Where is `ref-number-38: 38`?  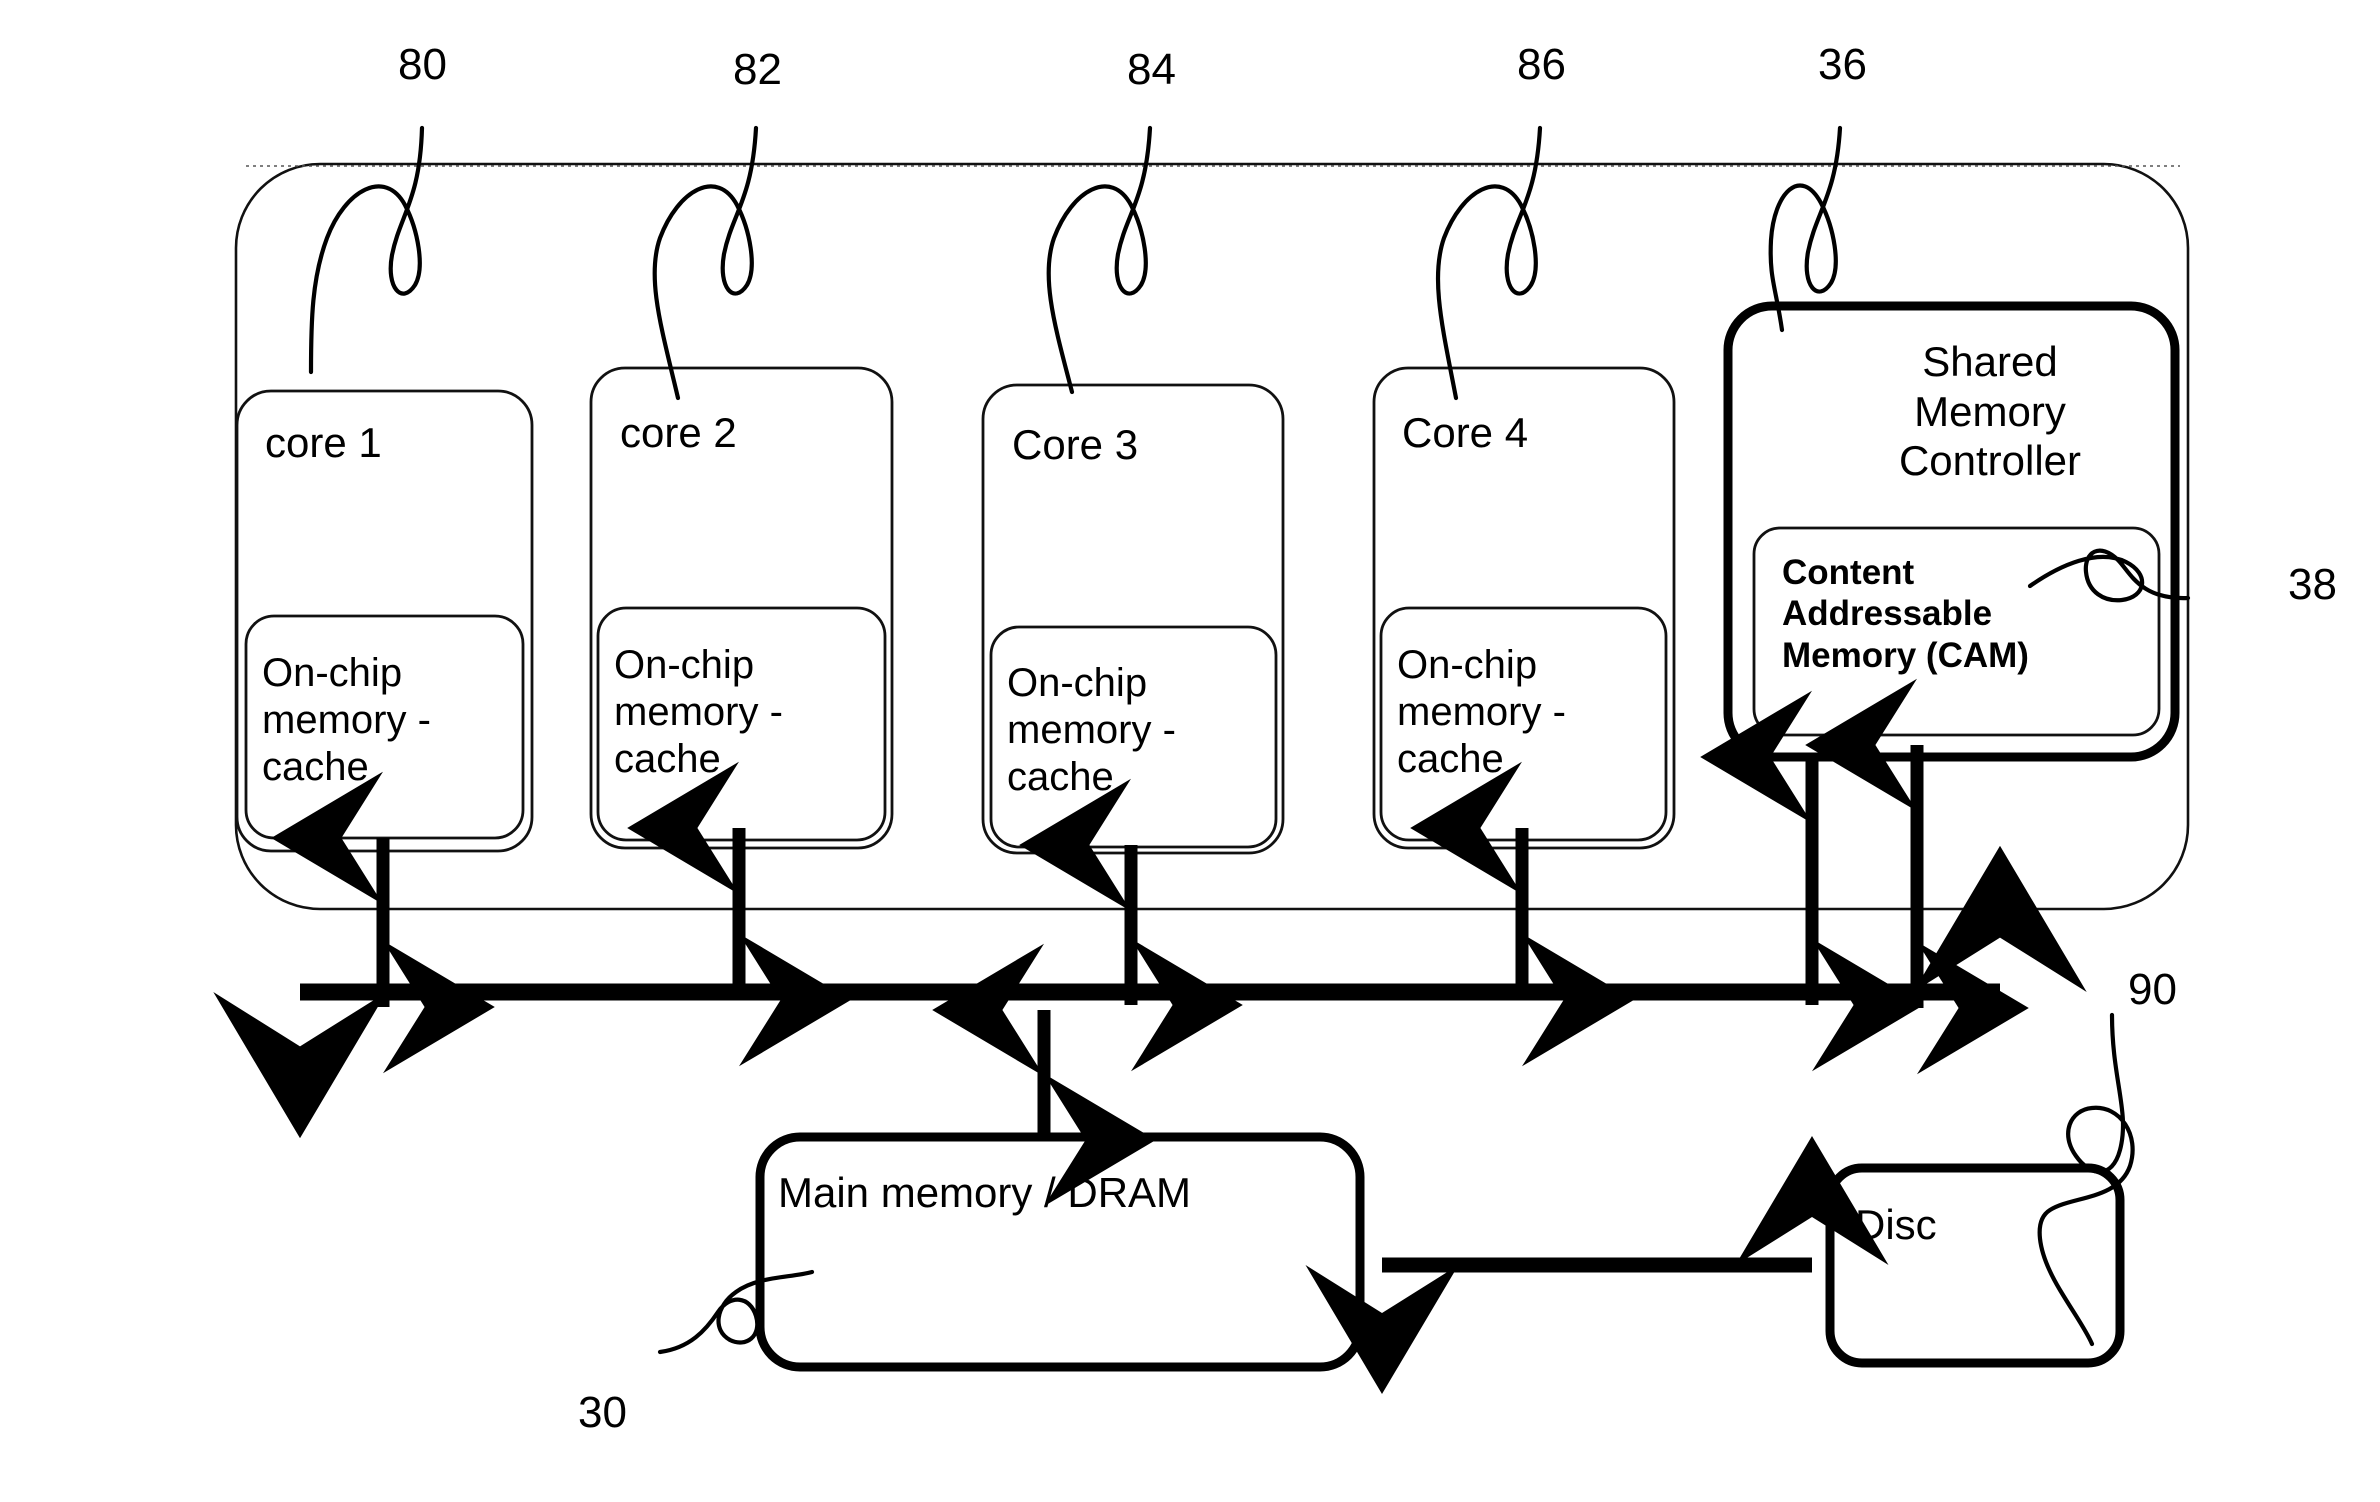
ref-number-38: 38 is located at coordinates (2312, 584).